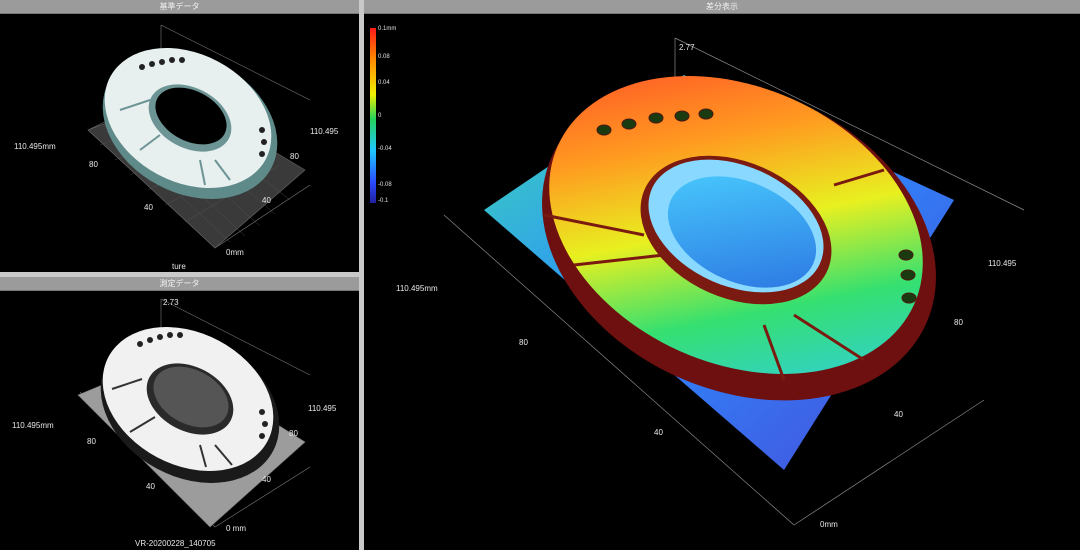 The image size is (1080, 550). What do you see at coordinates (93, 164) in the screenshot?
I see `reference-tick-a0: 80` at bounding box center [93, 164].